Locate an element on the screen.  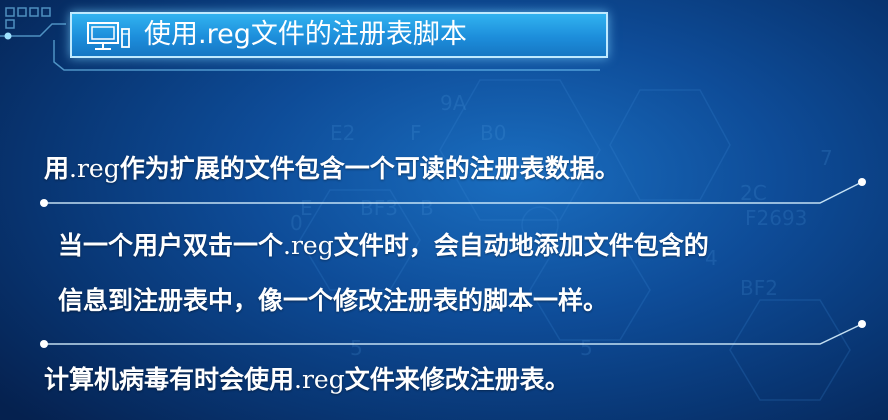
line-text-before: 计算机病毒有时会使用 is located at coordinates (169, 379).